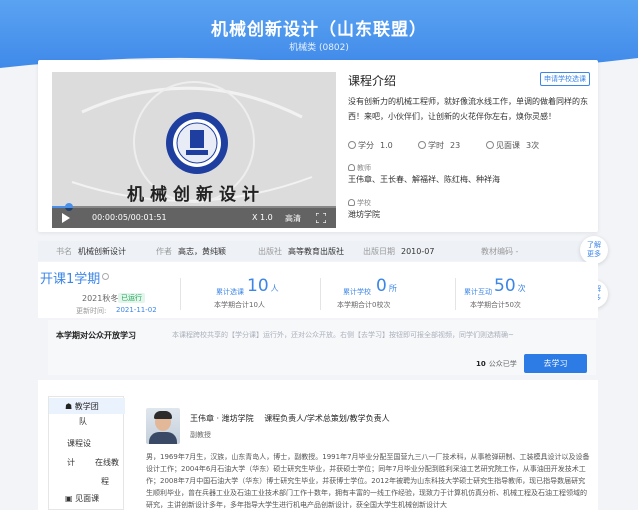 The width and height of the screenshot is (638, 510). Describe the element at coordinates (70, 406) in the screenshot. I see `team-icon: ☗` at that location.